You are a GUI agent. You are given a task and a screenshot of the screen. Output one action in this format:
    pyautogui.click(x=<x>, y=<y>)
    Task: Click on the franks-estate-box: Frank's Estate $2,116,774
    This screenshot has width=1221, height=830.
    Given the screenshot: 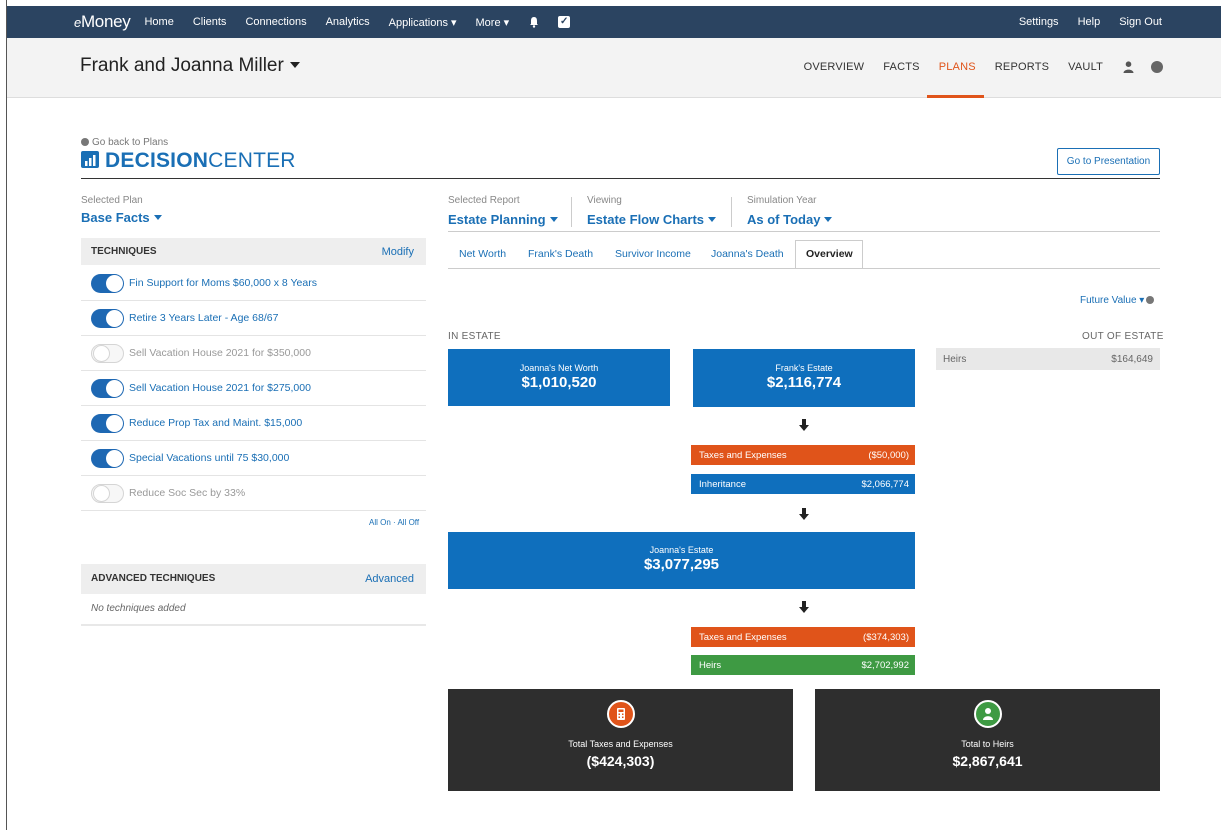 What is the action you would take?
    pyautogui.click(x=804, y=378)
    